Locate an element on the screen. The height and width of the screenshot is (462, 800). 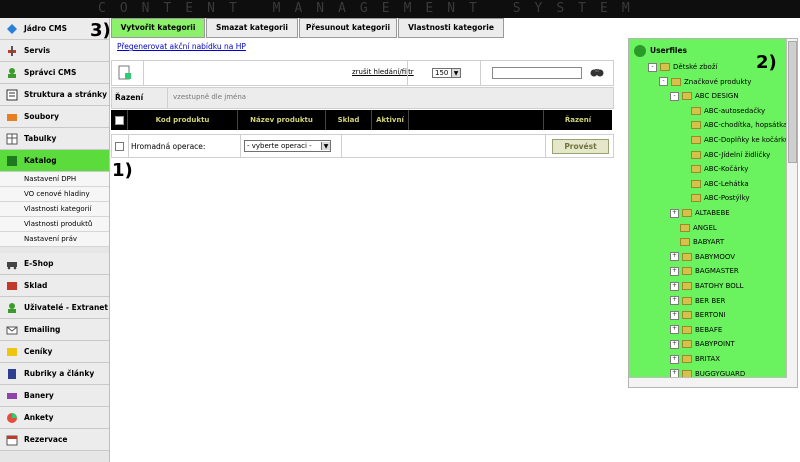
sidebar-item-soubory: Soubory is located at coordinates (54, 117).